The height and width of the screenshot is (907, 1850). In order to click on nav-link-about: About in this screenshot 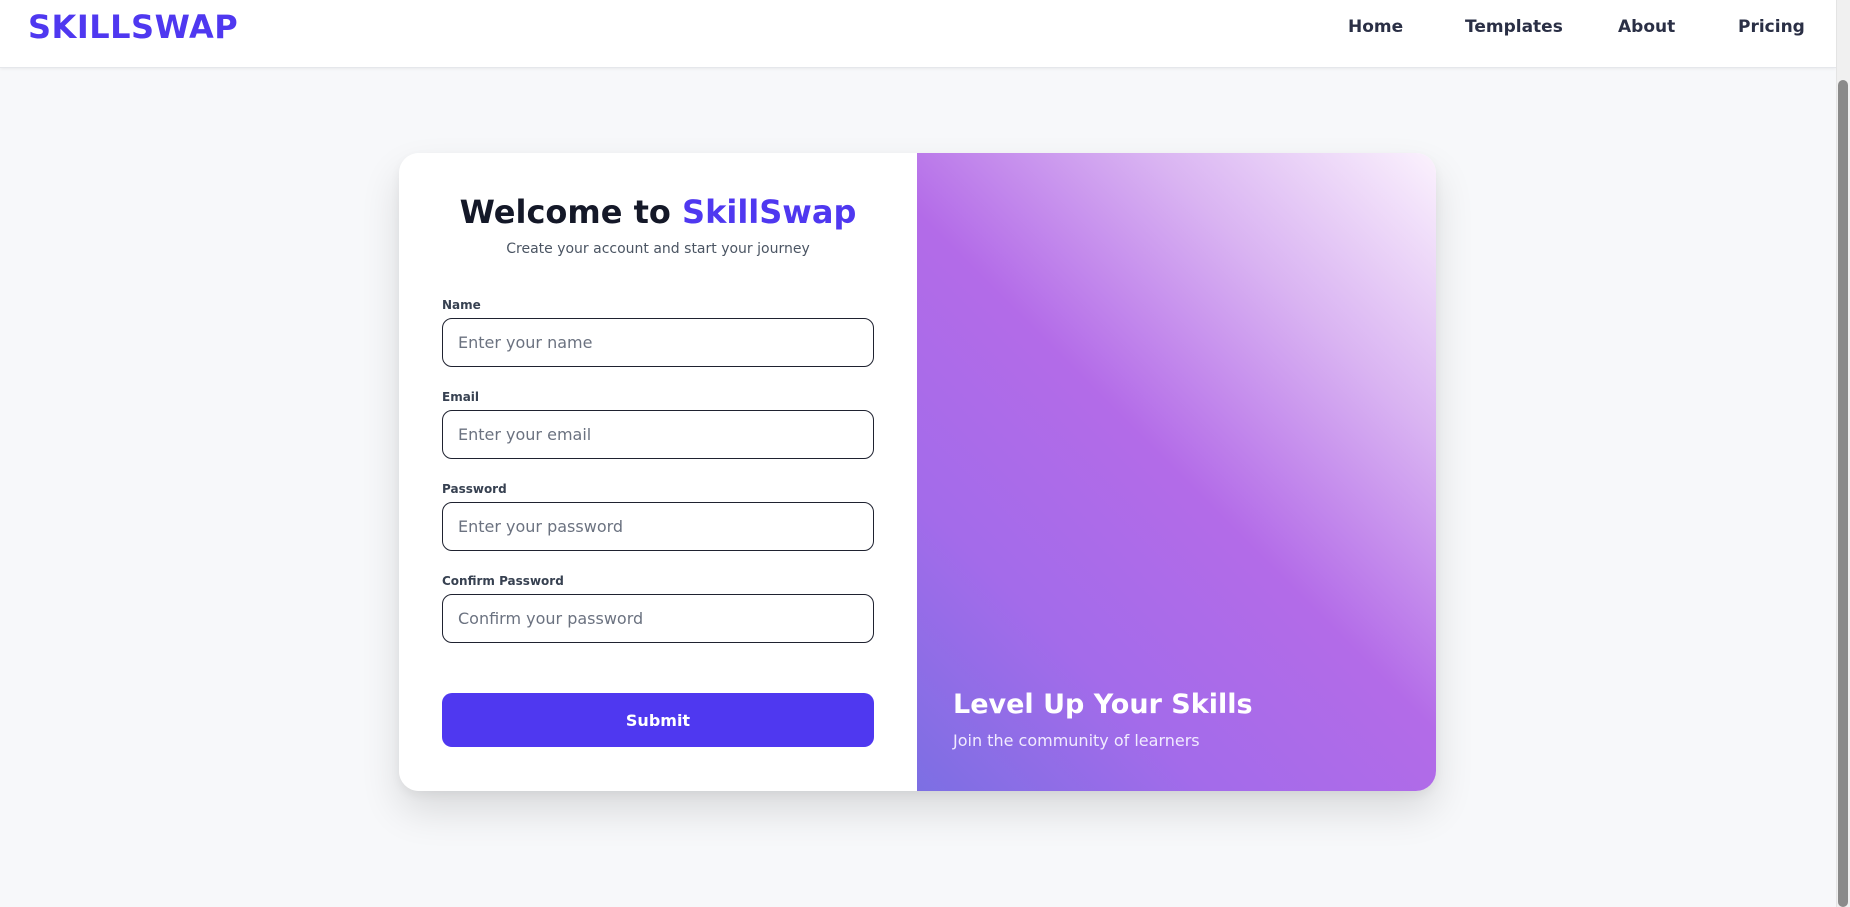, I will do `click(1646, 27)`.